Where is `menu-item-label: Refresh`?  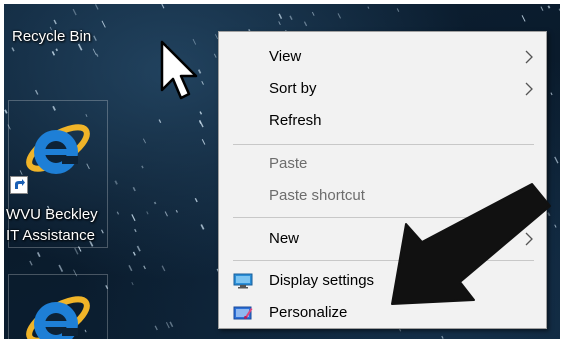
menu-item-label: Refresh is located at coordinates (295, 120).